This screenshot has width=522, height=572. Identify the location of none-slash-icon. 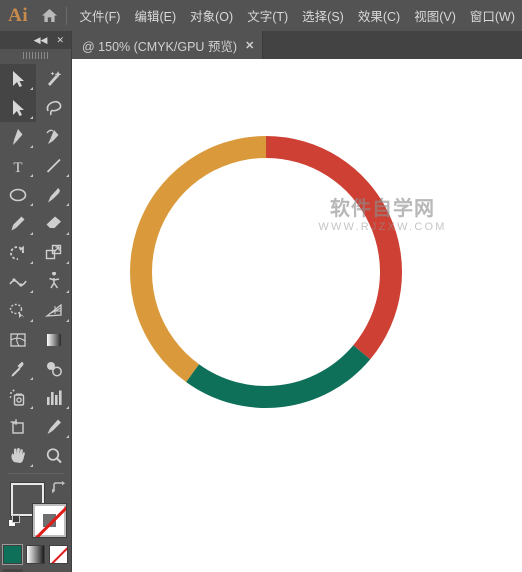
(49, 520).